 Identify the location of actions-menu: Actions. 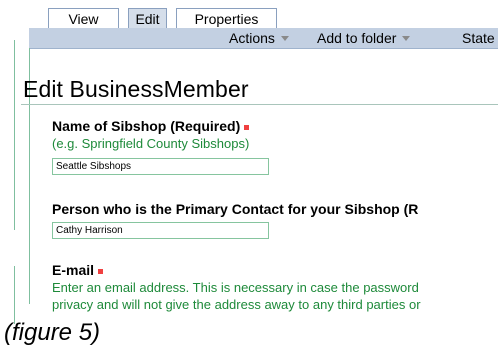
(259, 38).